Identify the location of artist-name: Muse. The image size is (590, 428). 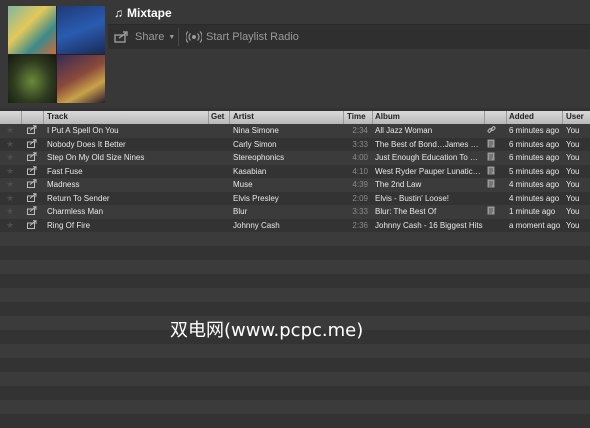
(243, 184).